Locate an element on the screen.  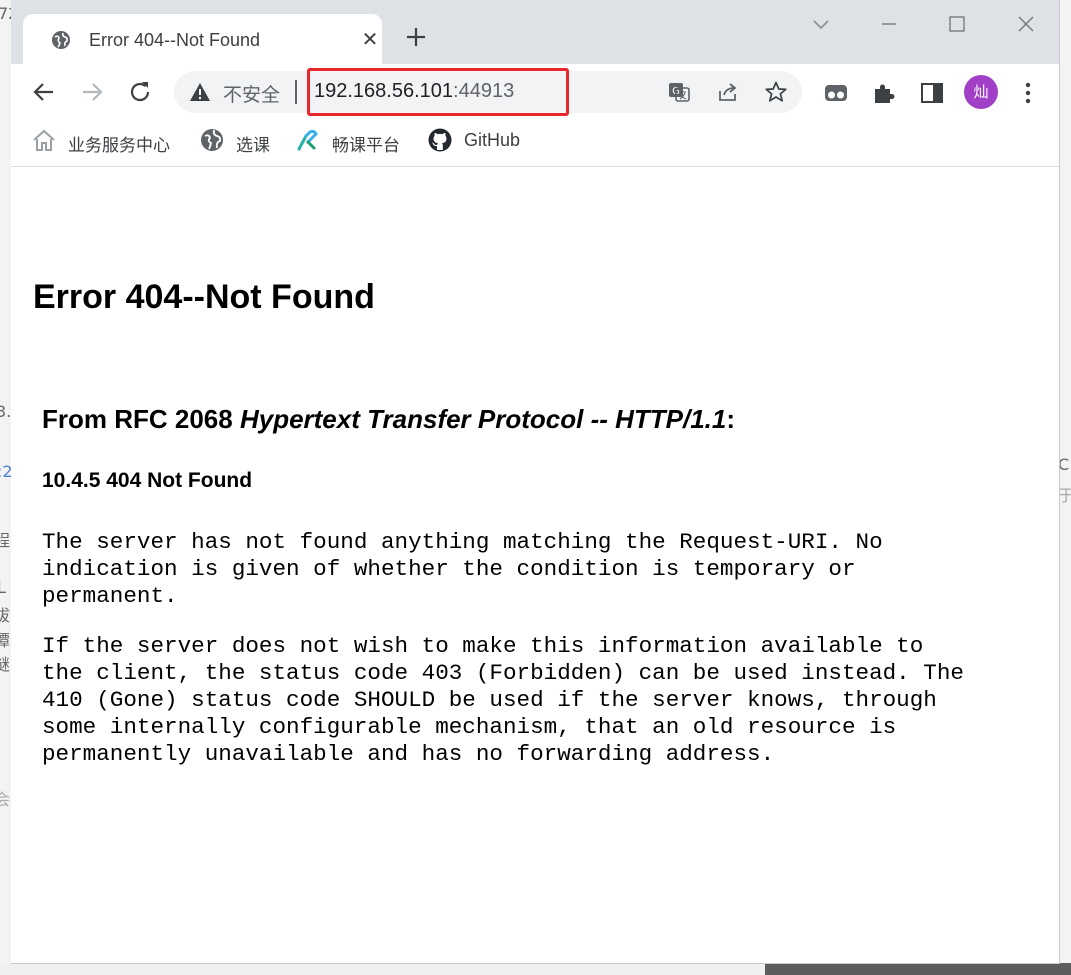
background-text: 谭 is located at coordinates (5, 640).